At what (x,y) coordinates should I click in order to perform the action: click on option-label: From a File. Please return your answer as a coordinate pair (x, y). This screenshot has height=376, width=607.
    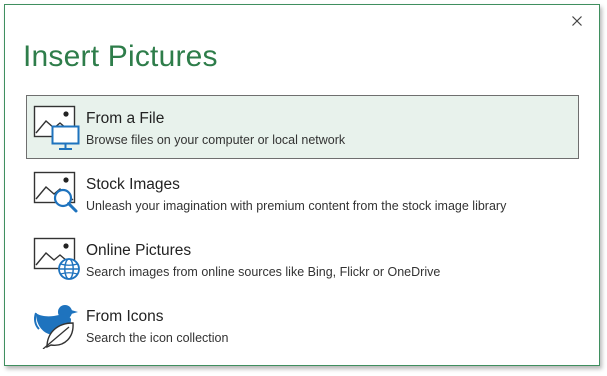
    Looking at the image, I should click on (125, 118).